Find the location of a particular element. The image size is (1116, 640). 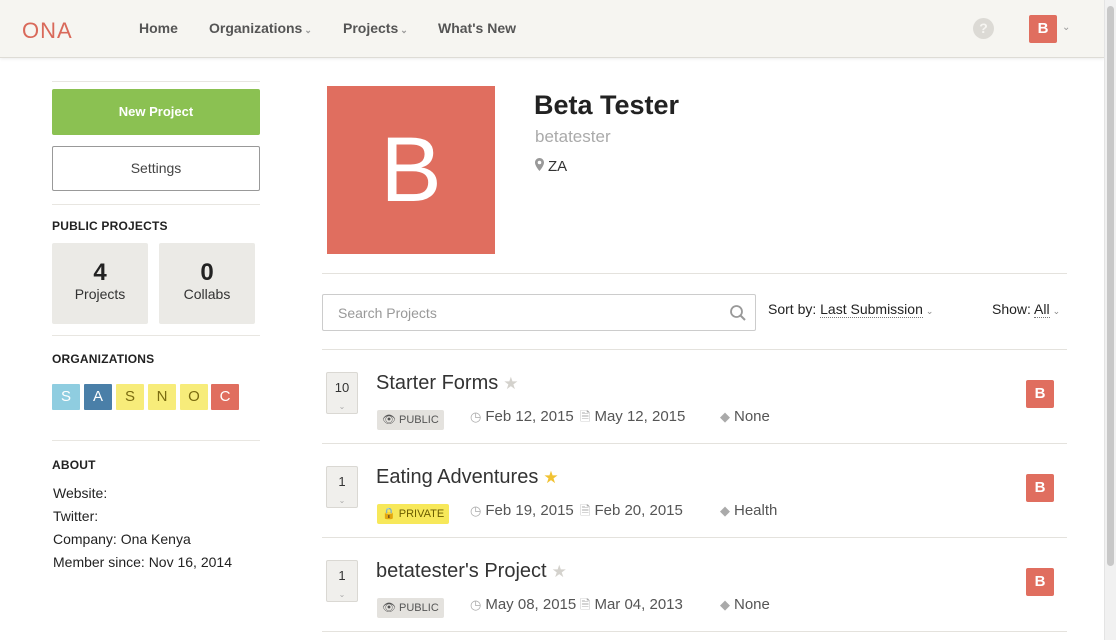

nav-whats-new: What's New is located at coordinates (477, 28).